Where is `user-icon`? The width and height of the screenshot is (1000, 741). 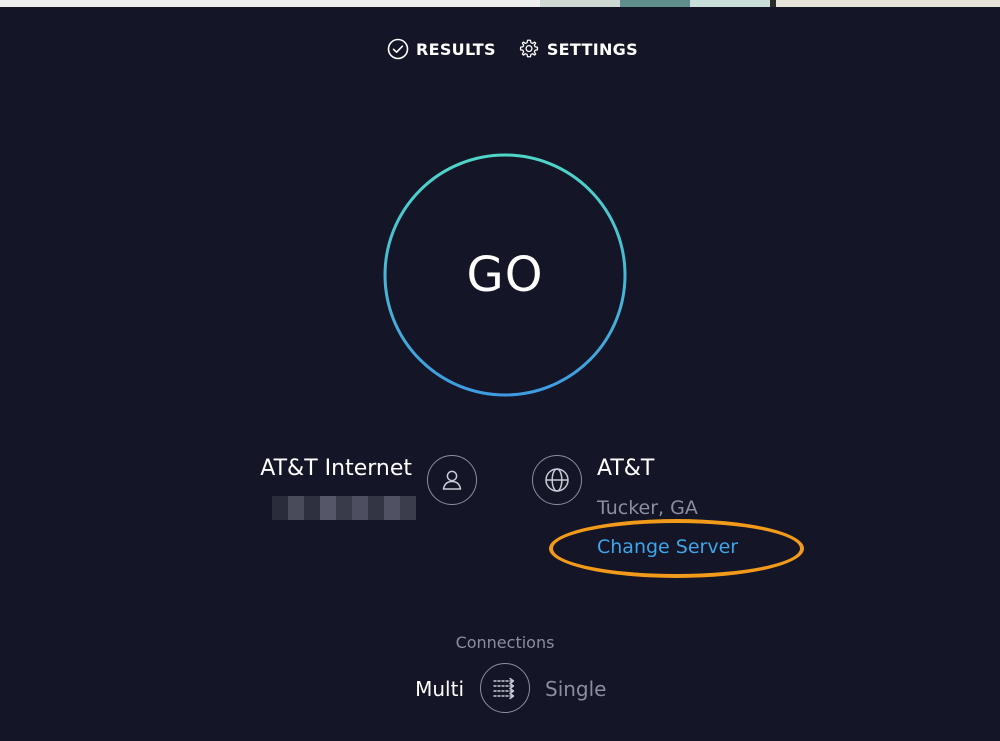
user-icon is located at coordinates (452, 480).